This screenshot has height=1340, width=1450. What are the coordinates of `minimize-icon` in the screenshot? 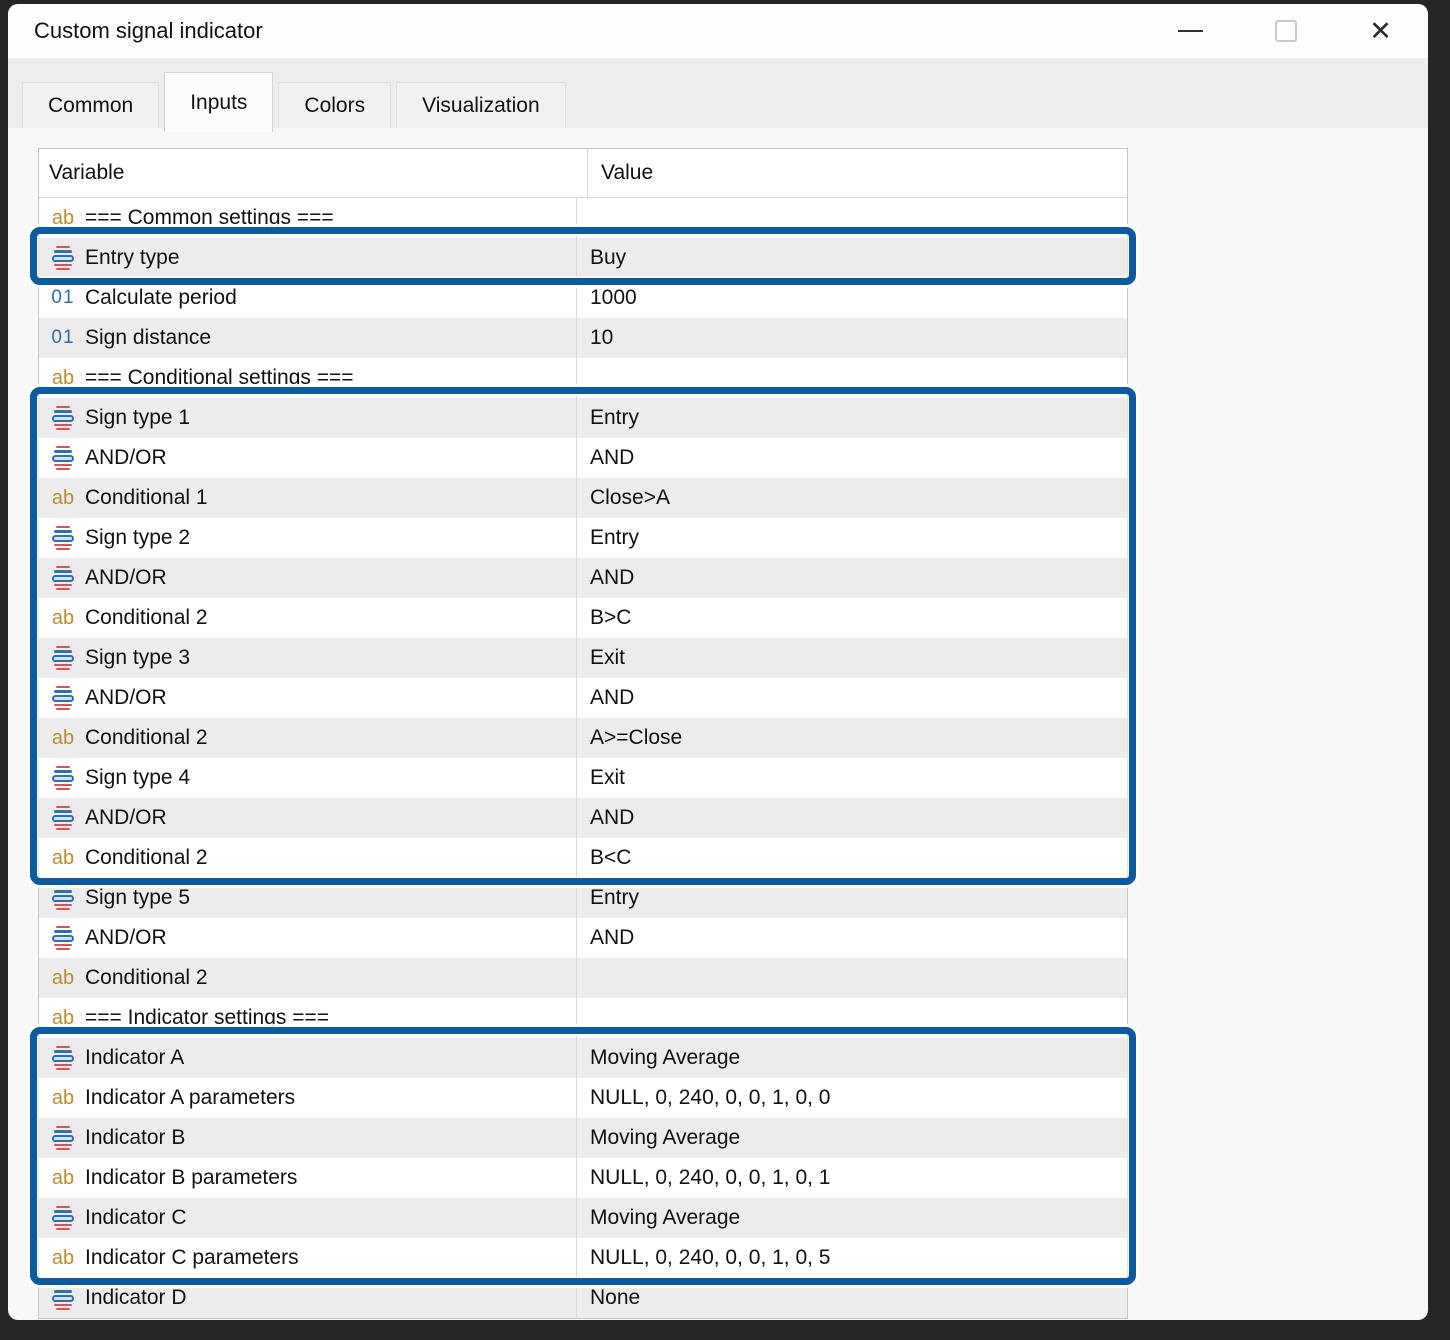 It's located at (1190, 31).